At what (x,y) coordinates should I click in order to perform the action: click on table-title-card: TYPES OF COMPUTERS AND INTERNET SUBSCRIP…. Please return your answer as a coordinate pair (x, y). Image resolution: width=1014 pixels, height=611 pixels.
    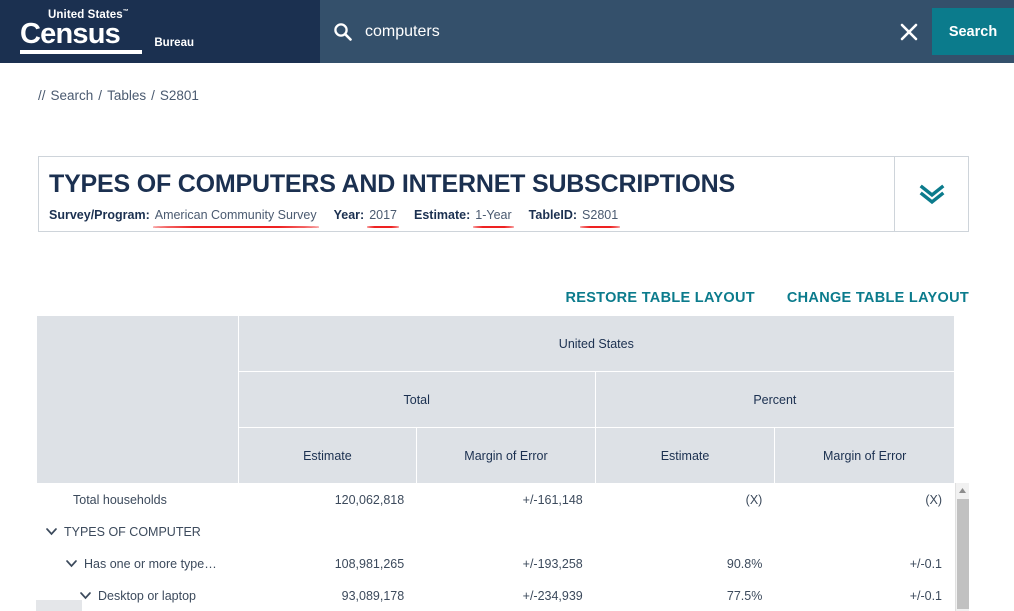
    Looking at the image, I should click on (503, 194).